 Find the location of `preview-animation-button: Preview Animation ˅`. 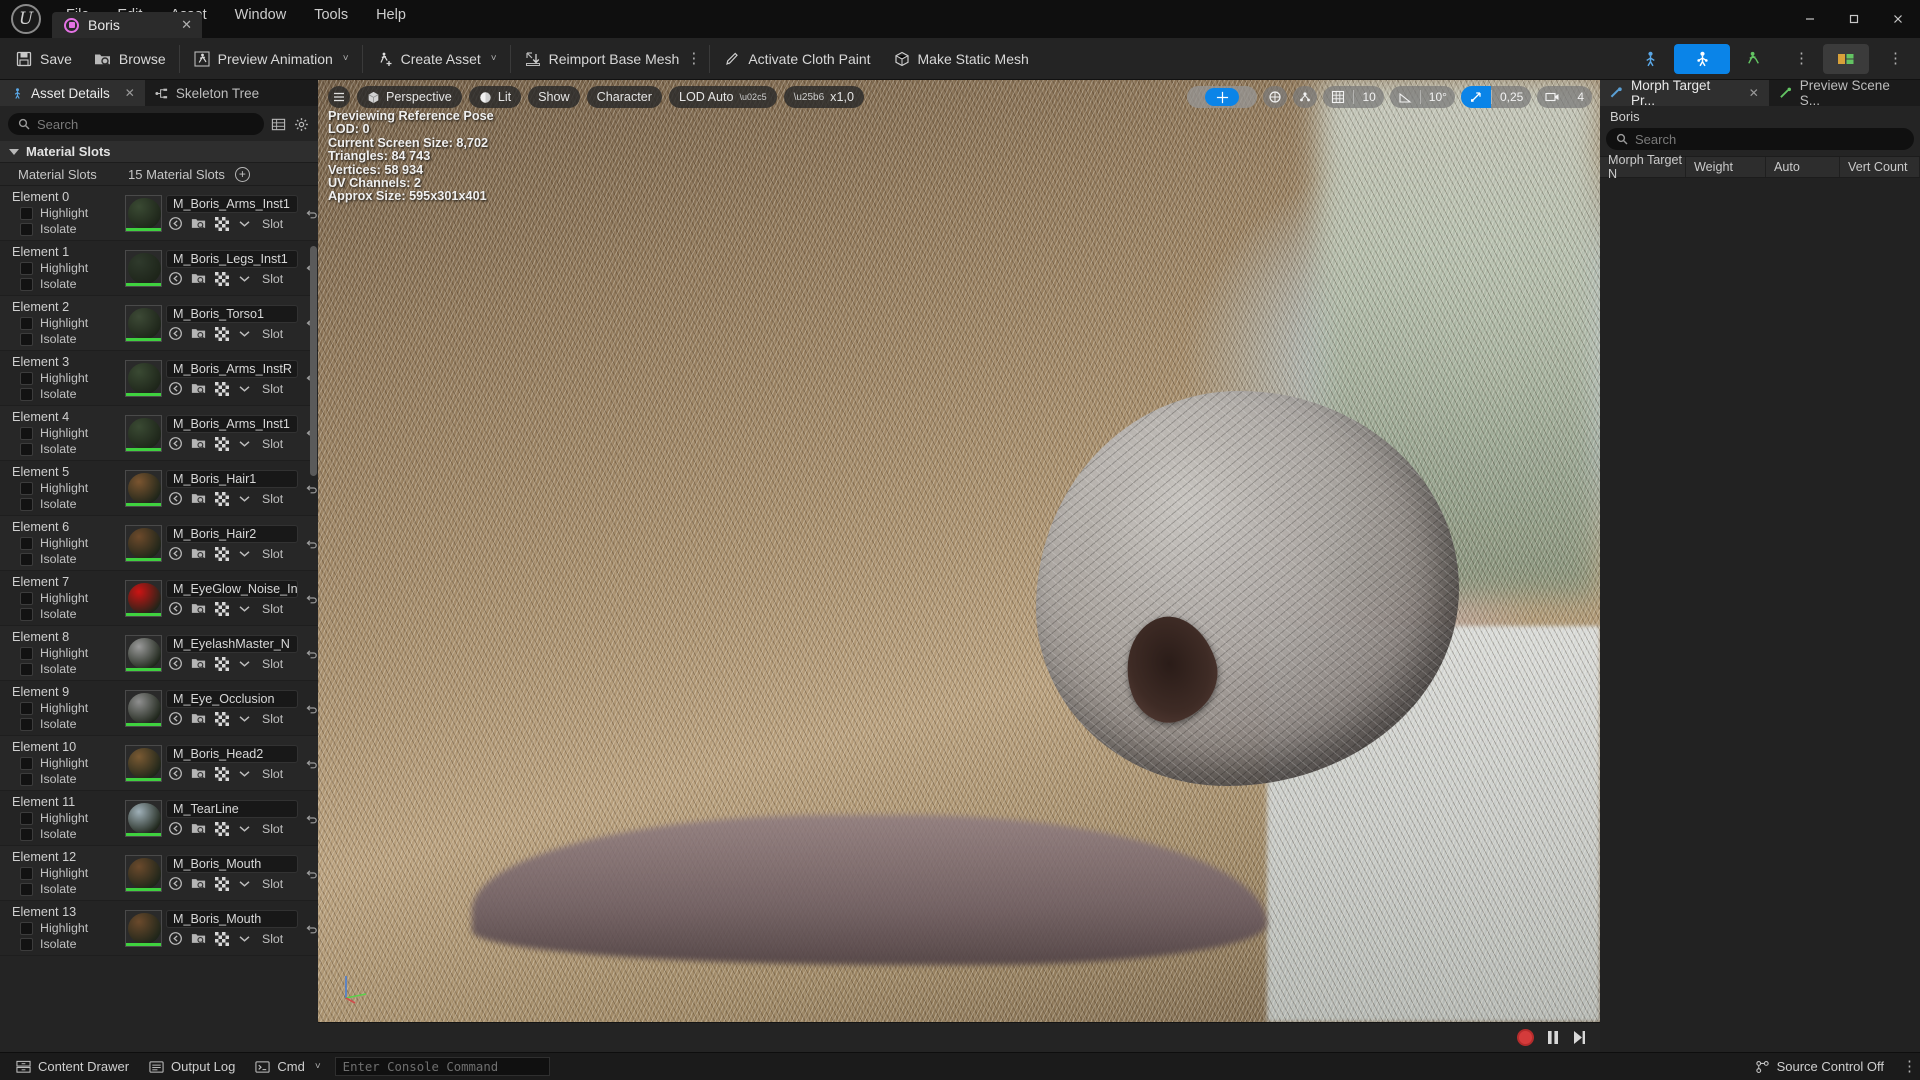

preview-animation-button: Preview Animation ˅ is located at coordinates (271, 59).